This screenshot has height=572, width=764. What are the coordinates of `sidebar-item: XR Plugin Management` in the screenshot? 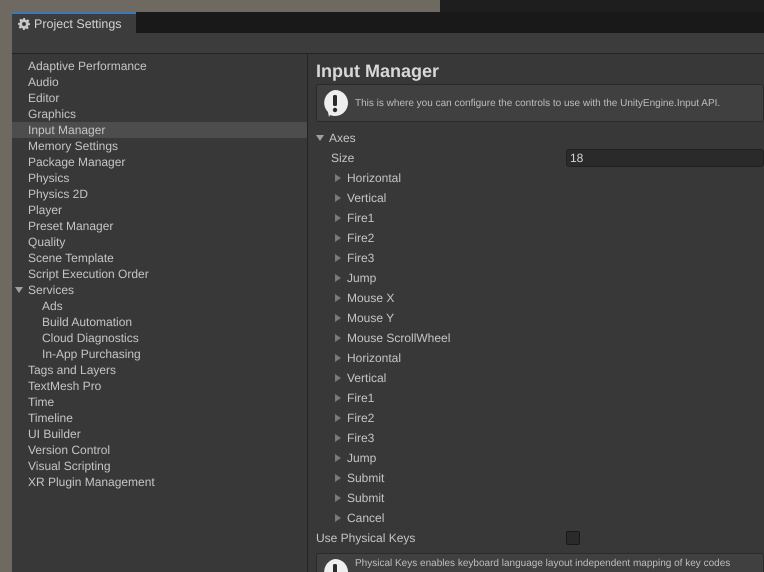 It's located at (159, 482).